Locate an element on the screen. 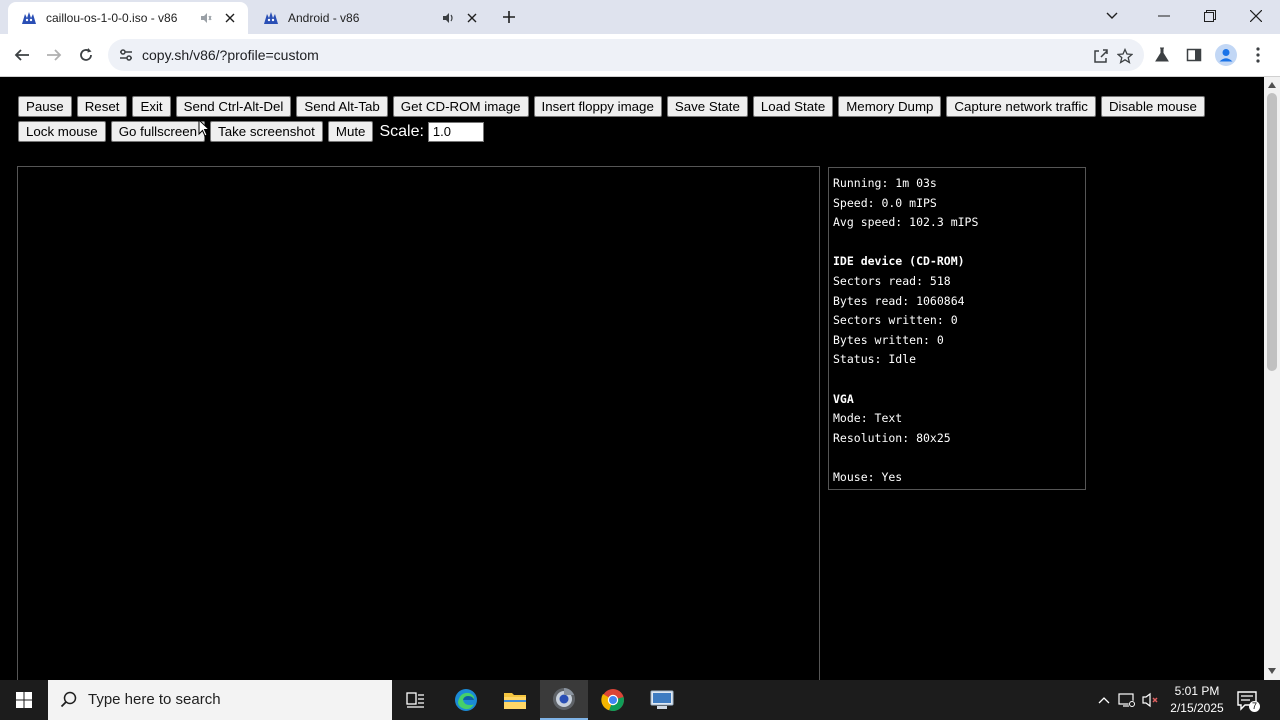 This screenshot has height=720, width=1280. network-status-icon is located at coordinates (1127, 700).